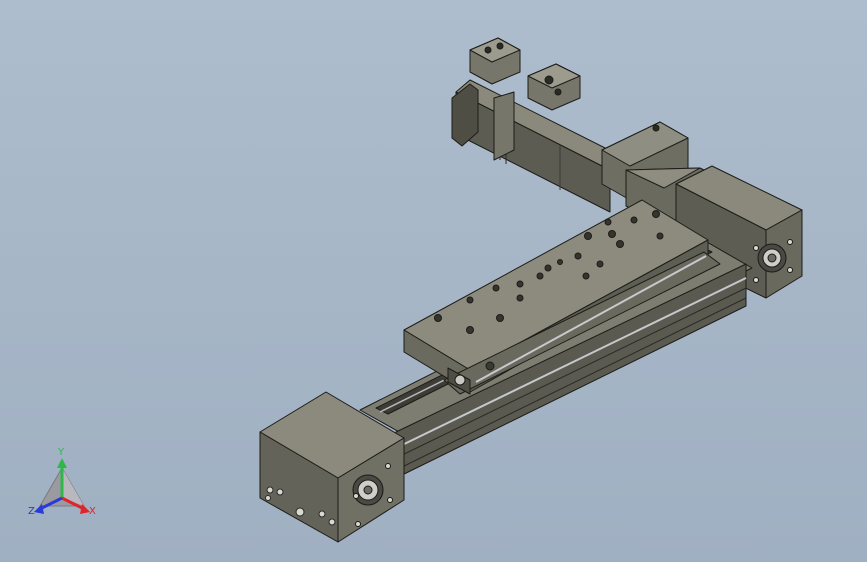 Image resolution: width=867 pixels, height=562 pixels. I want to click on x-axis-label: X, so click(92, 511).